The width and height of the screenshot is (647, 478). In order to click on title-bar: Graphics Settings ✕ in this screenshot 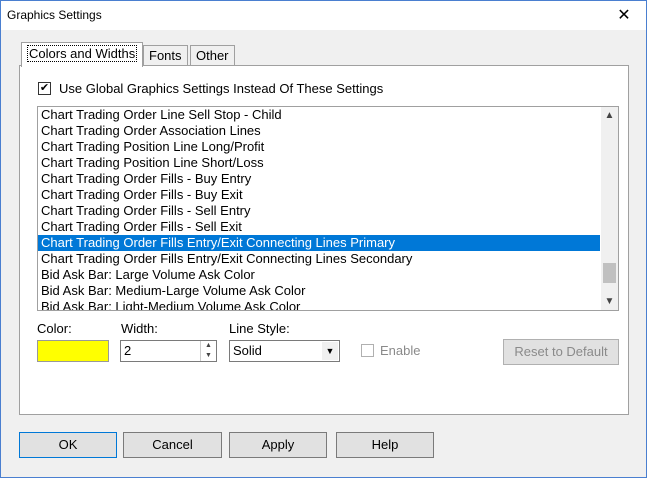, I will do `click(323, 15)`.